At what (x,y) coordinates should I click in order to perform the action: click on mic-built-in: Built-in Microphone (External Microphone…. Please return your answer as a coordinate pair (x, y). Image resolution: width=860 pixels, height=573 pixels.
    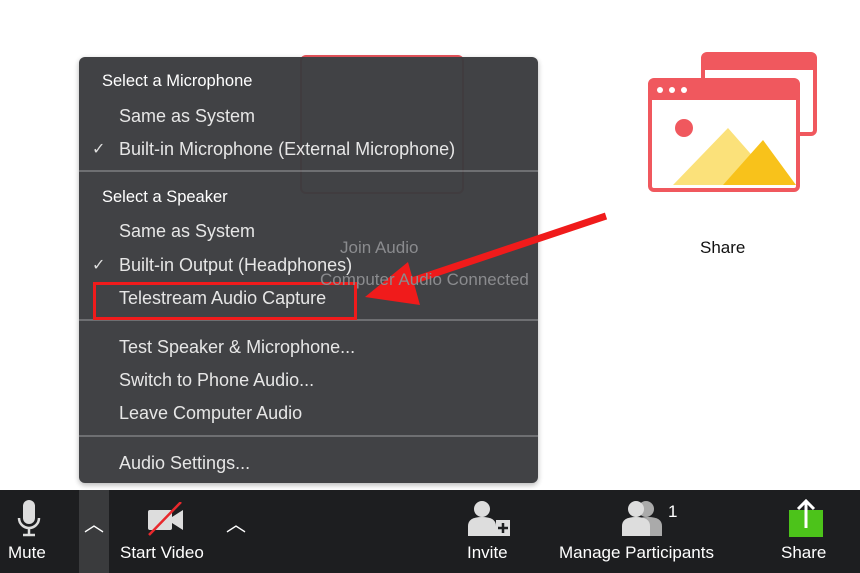
    Looking at the image, I should click on (287, 149).